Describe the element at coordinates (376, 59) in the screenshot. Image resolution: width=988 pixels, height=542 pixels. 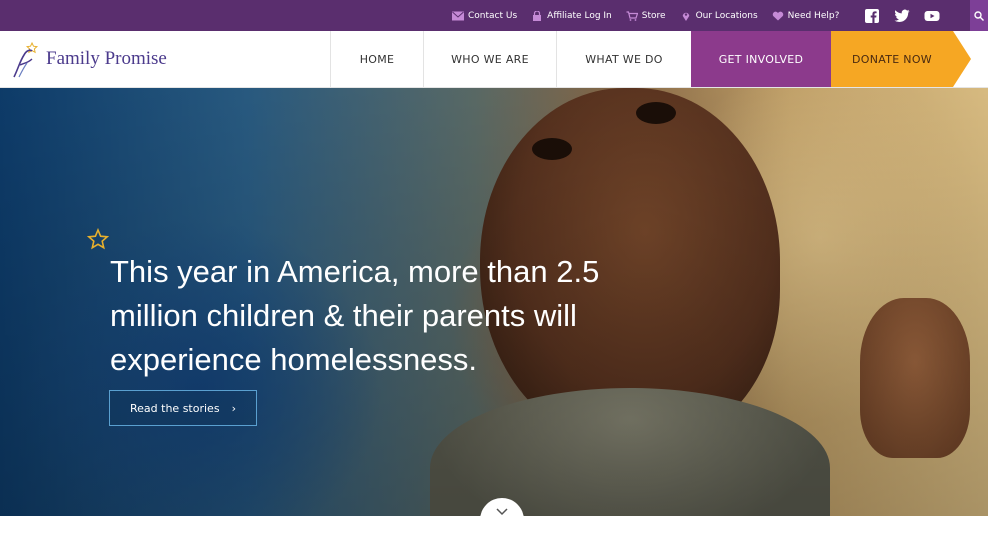
I see `nav-home: HOME` at that location.